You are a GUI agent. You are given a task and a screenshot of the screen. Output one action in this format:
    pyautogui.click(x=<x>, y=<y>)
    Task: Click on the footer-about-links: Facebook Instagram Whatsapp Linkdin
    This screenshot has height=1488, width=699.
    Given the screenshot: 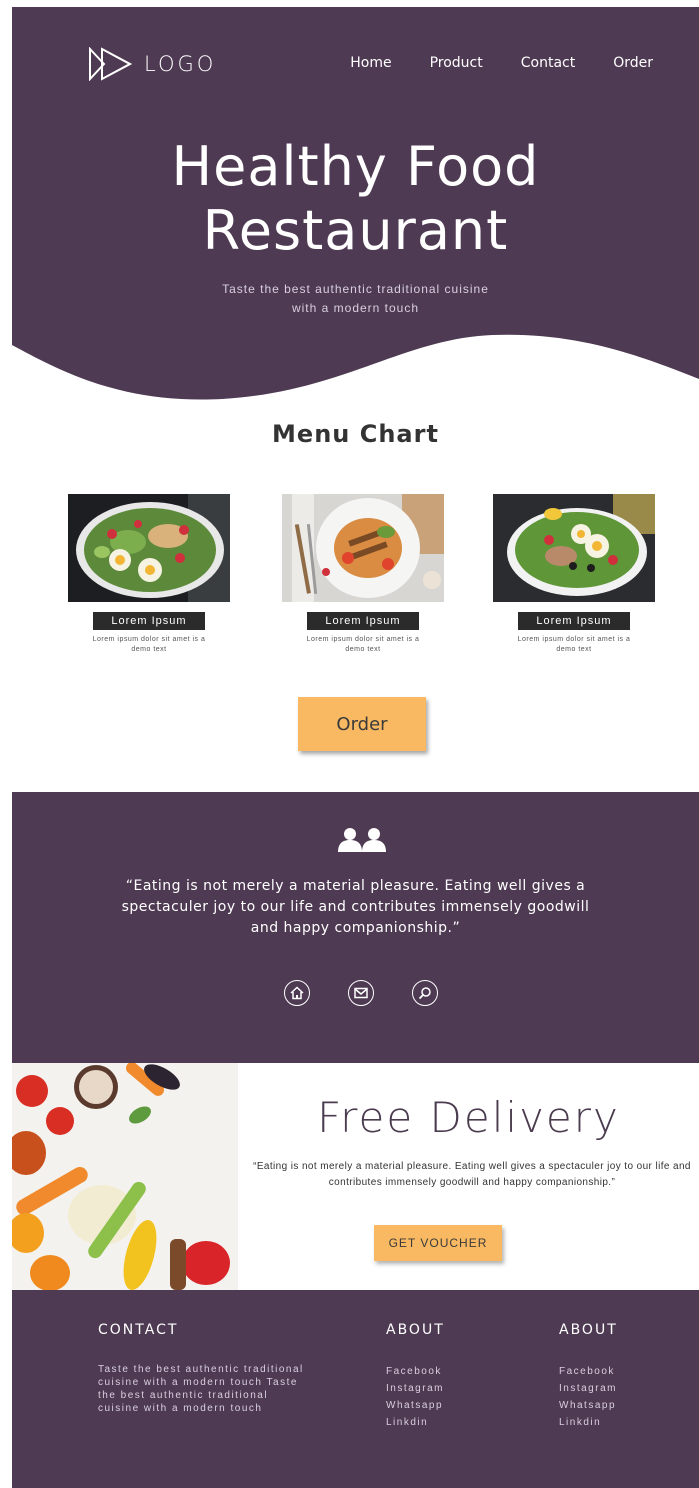 What is the action you would take?
    pyautogui.click(x=415, y=1397)
    